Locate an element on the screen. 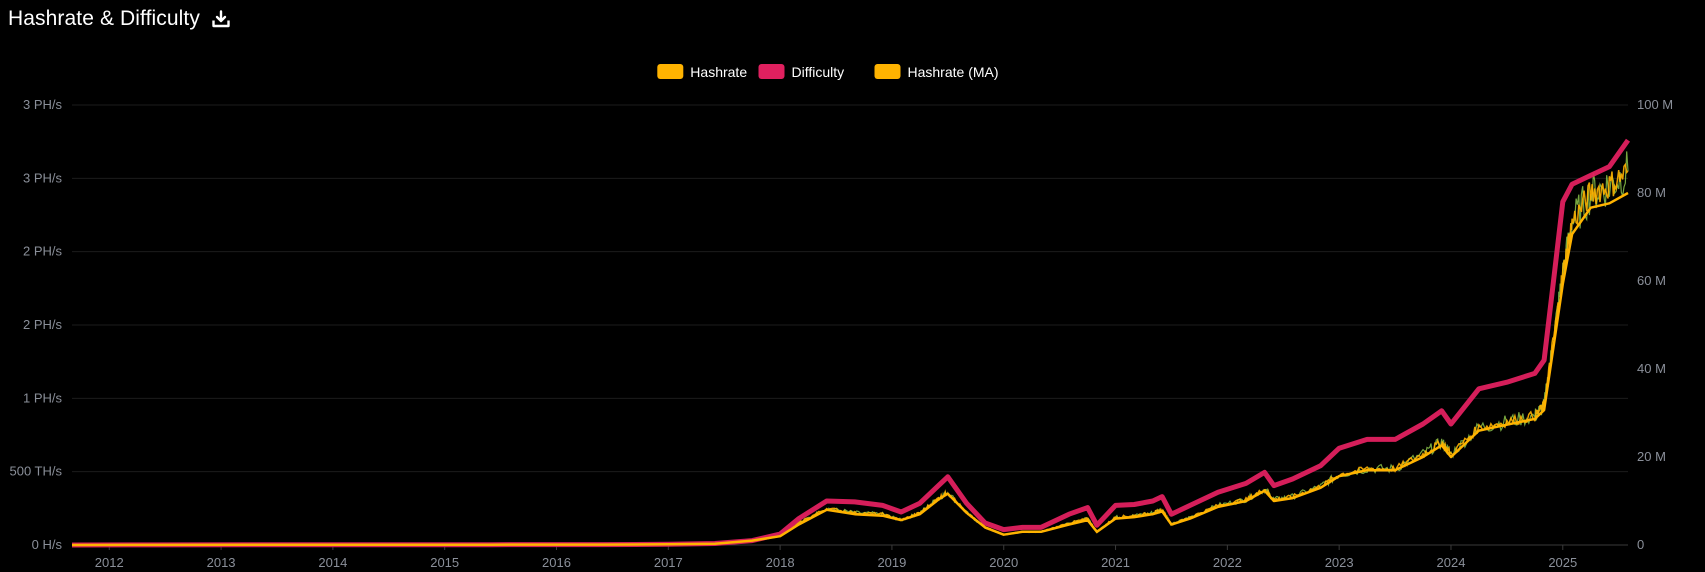 The image size is (1705, 572). legend-label: Hashrate is located at coordinates (718, 72).